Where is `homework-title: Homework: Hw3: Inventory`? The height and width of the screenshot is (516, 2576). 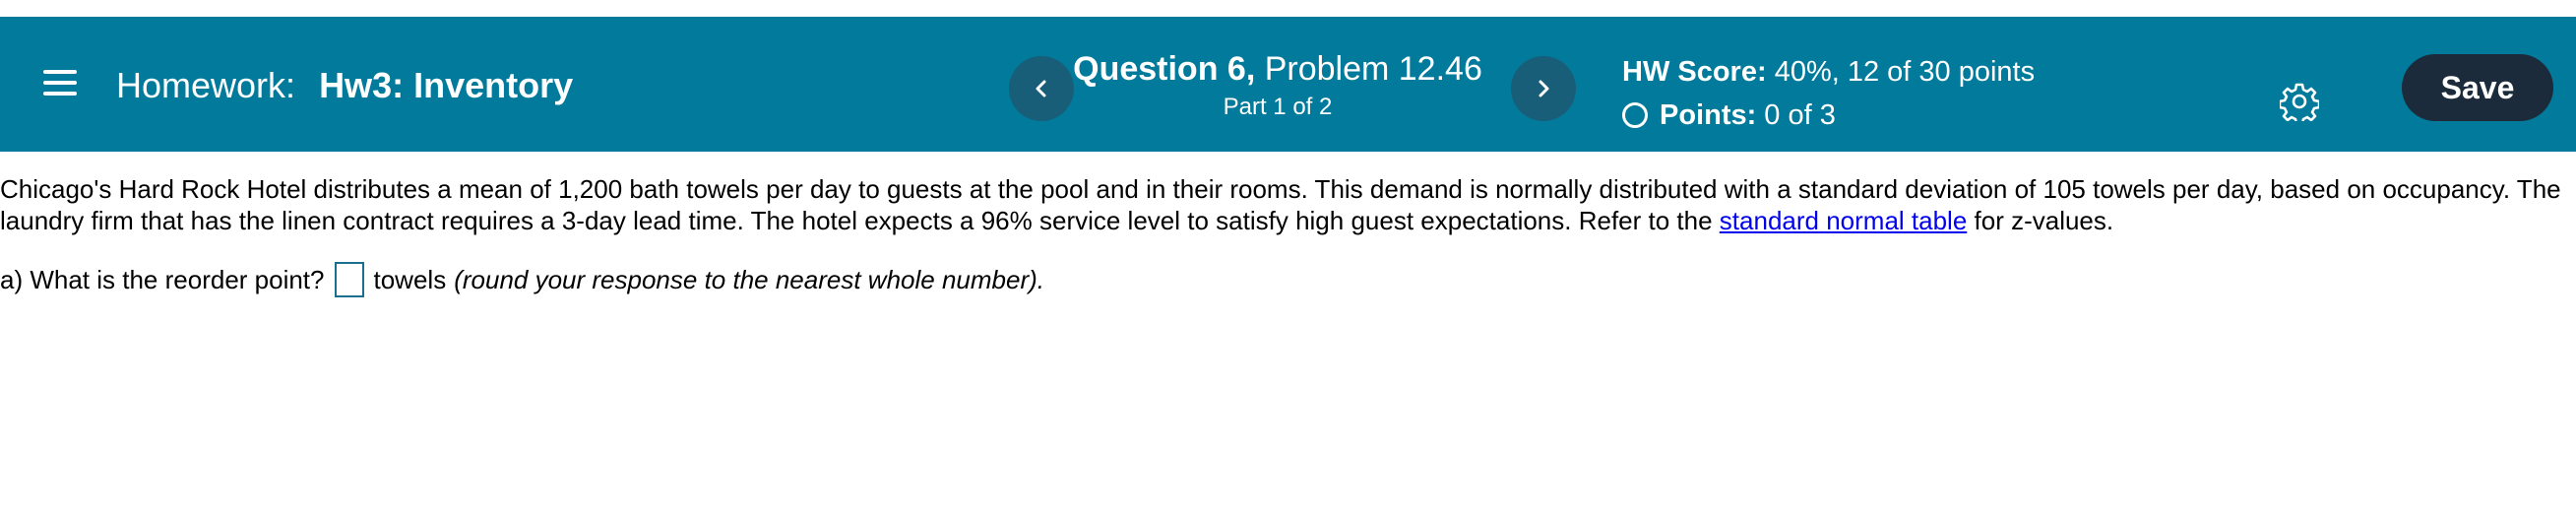
homework-title: Homework: Hw3: Inventory is located at coordinates (344, 85).